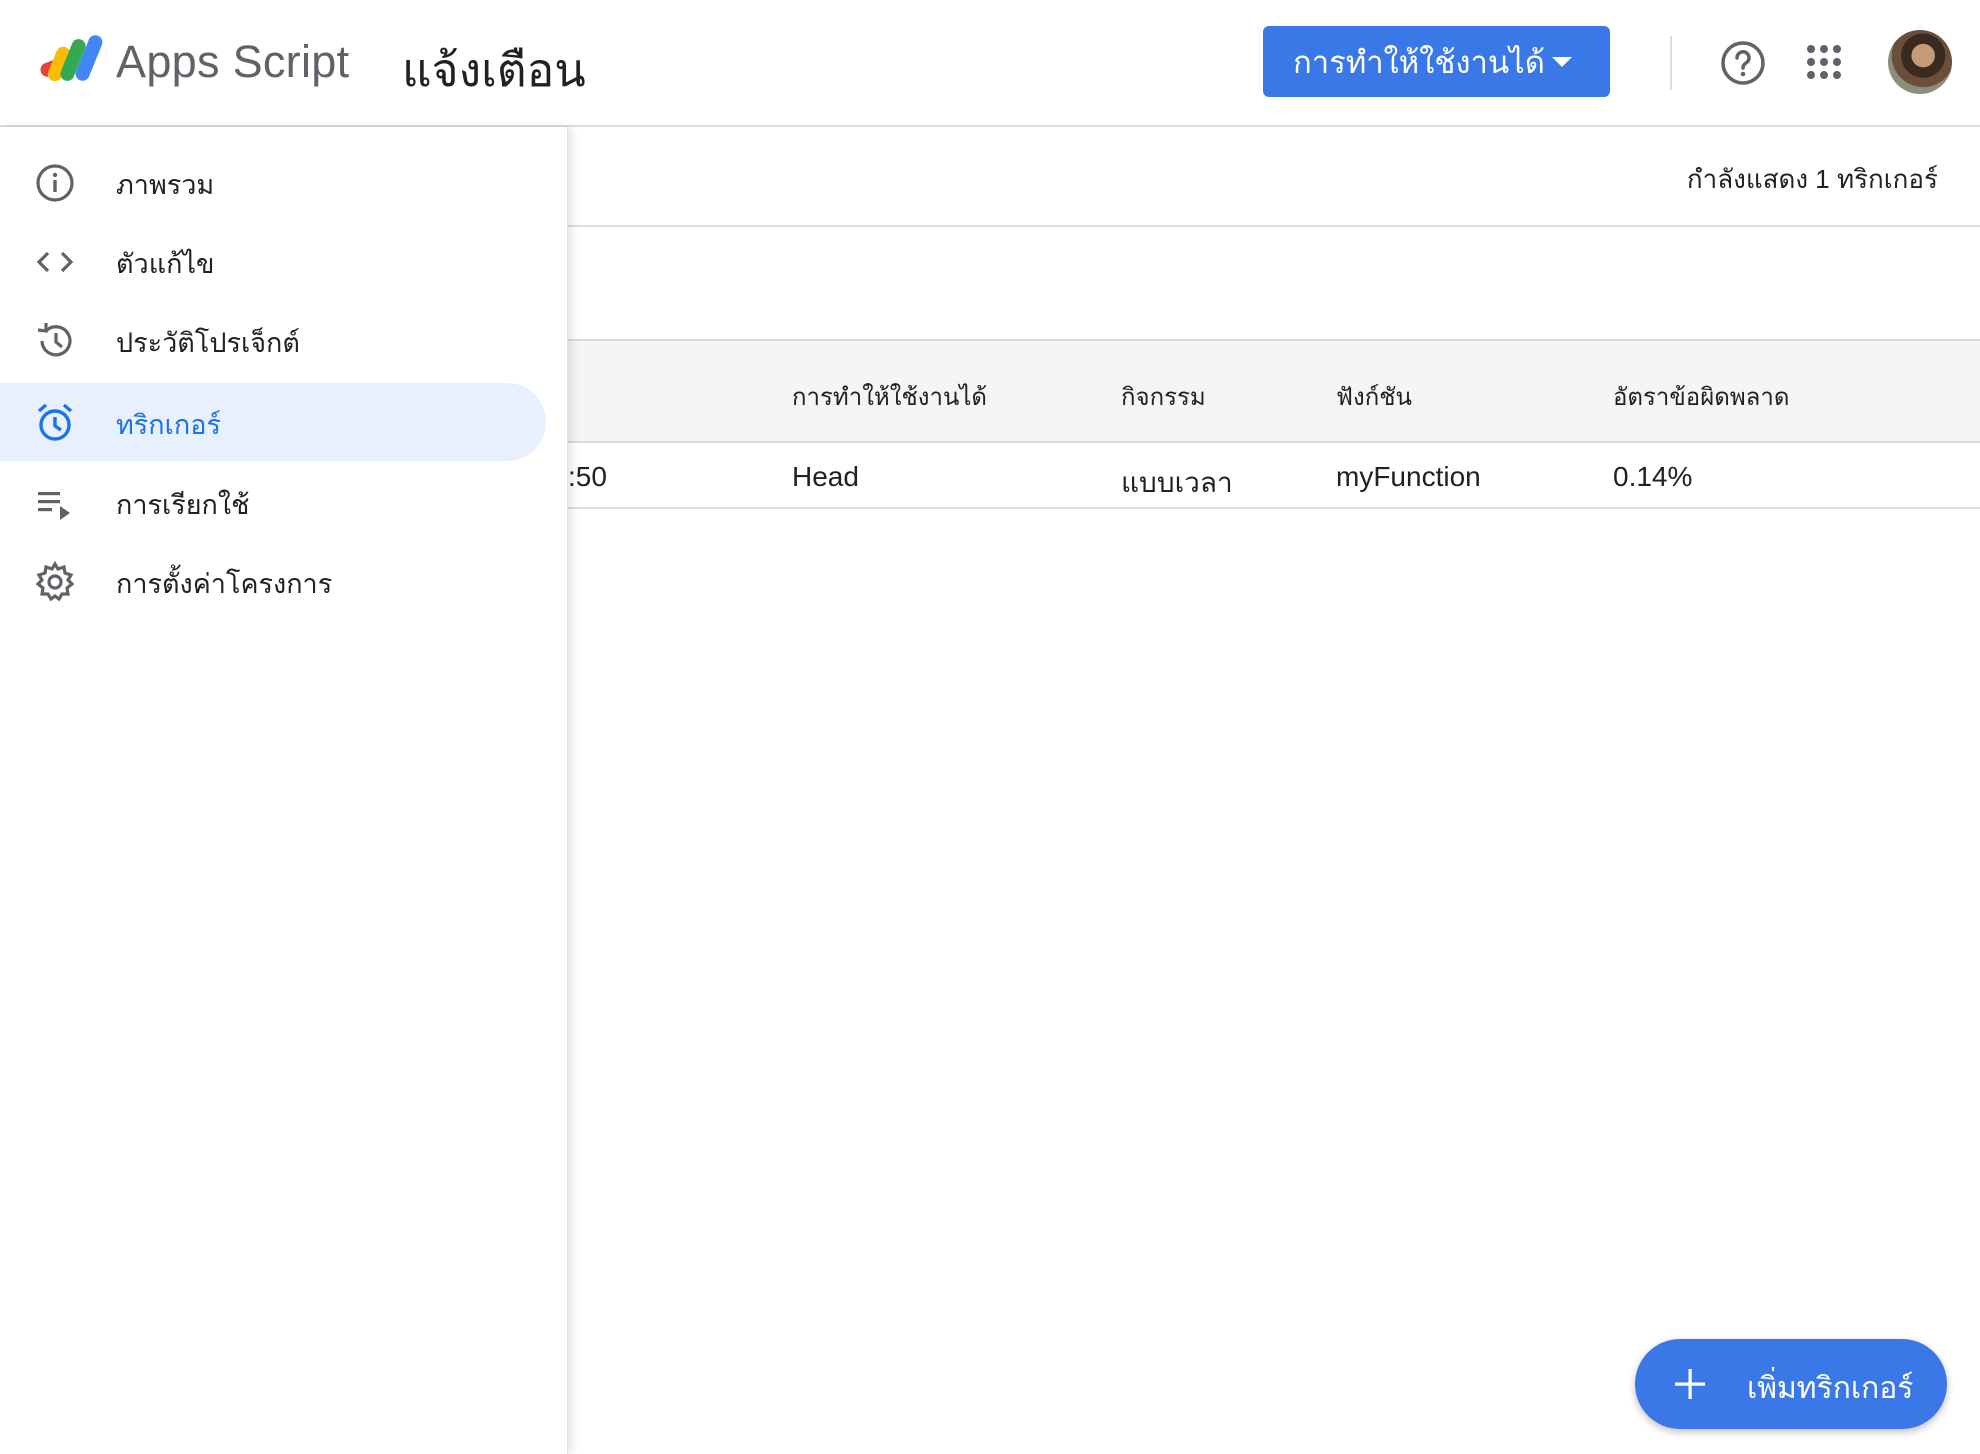  I want to click on column-header-error-rate: อัตราข้อผิดพลาด, so click(1701, 396).